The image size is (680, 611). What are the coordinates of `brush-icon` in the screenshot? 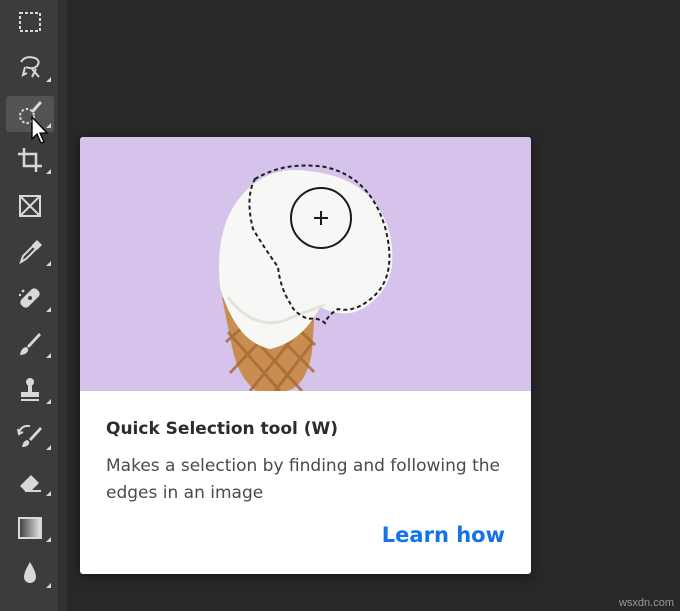 It's located at (30, 344).